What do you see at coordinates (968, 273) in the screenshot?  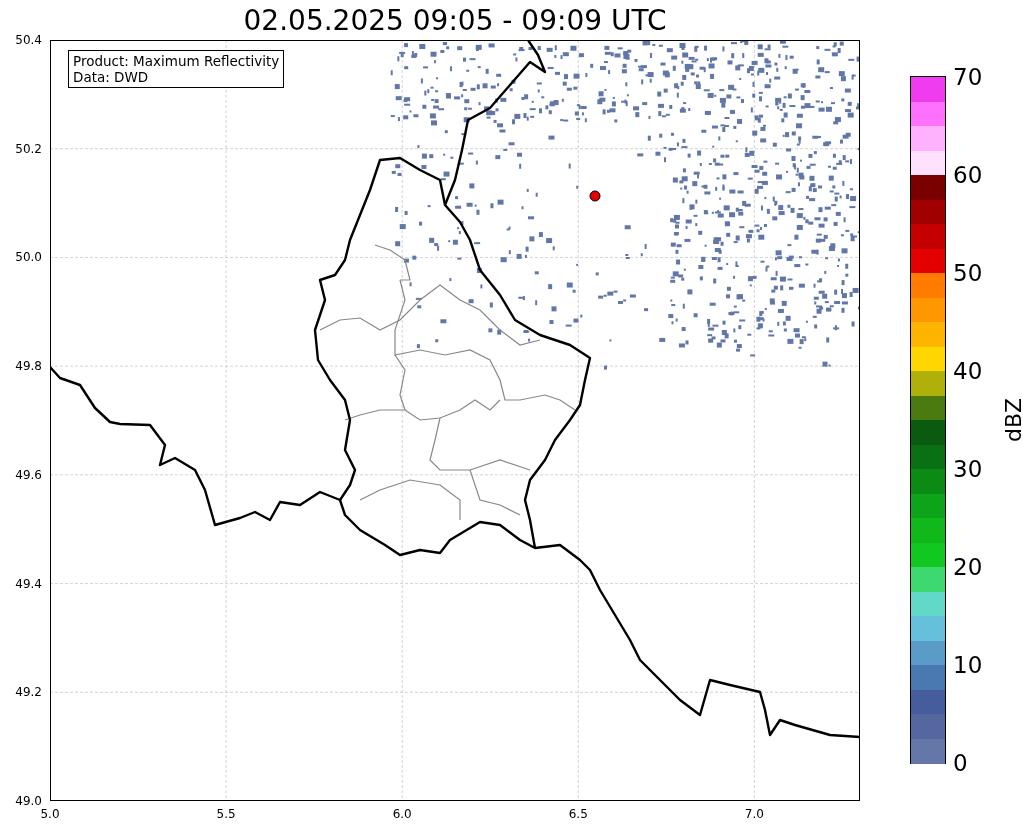 I see `colorbar-tick-label: 50` at bounding box center [968, 273].